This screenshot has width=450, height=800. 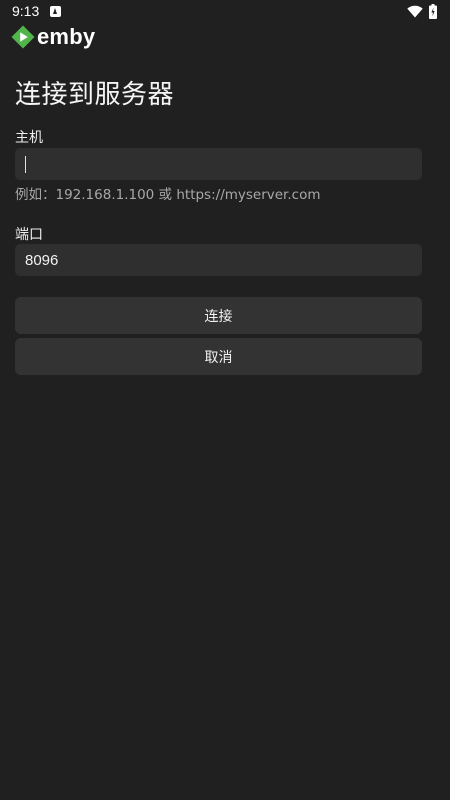 What do you see at coordinates (218, 260) in the screenshot?
I see `port-input: 8096` at bounding box center [218, 260].